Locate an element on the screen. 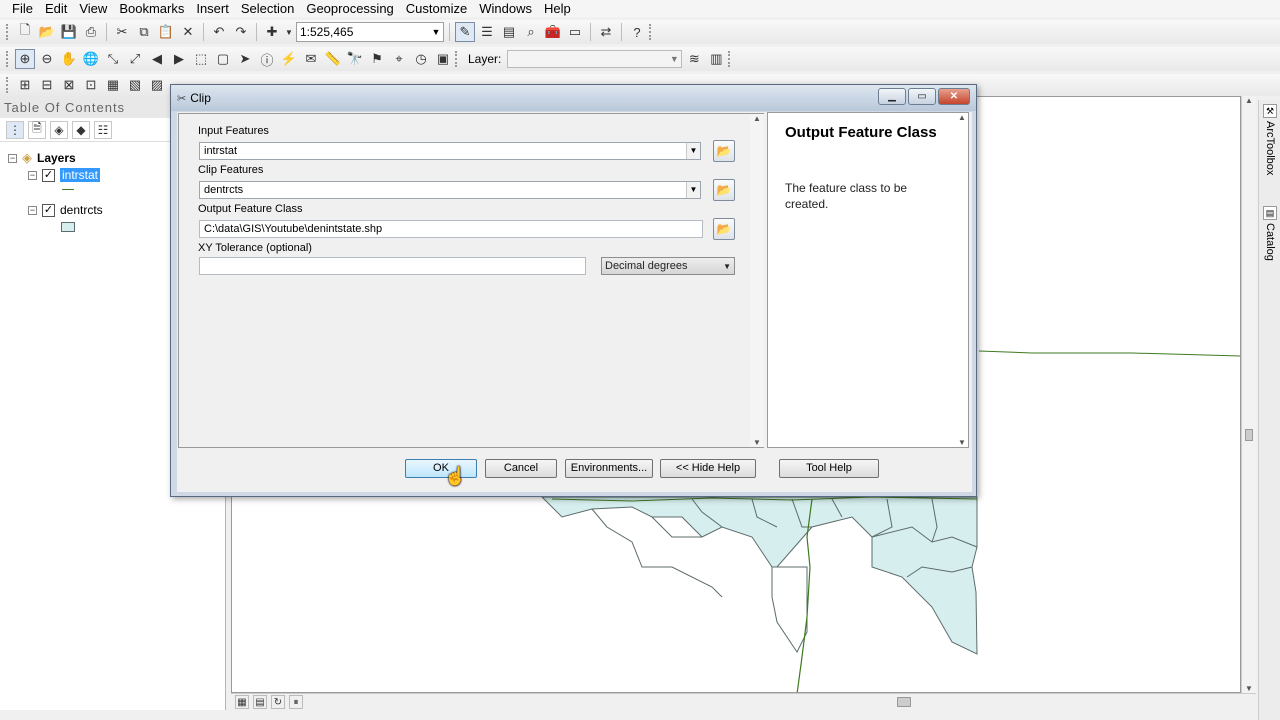  layer-item-intrstat: − ✓ intrstat is located at coordinates (64, 175).